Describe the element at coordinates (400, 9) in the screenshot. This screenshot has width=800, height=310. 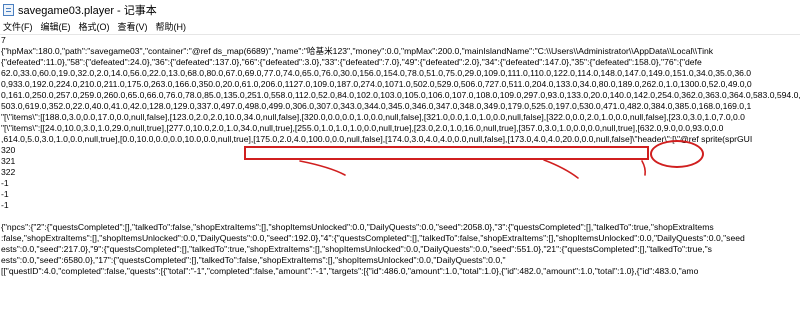
I see `title-bar: savegame03.player - 记事本` at that location.